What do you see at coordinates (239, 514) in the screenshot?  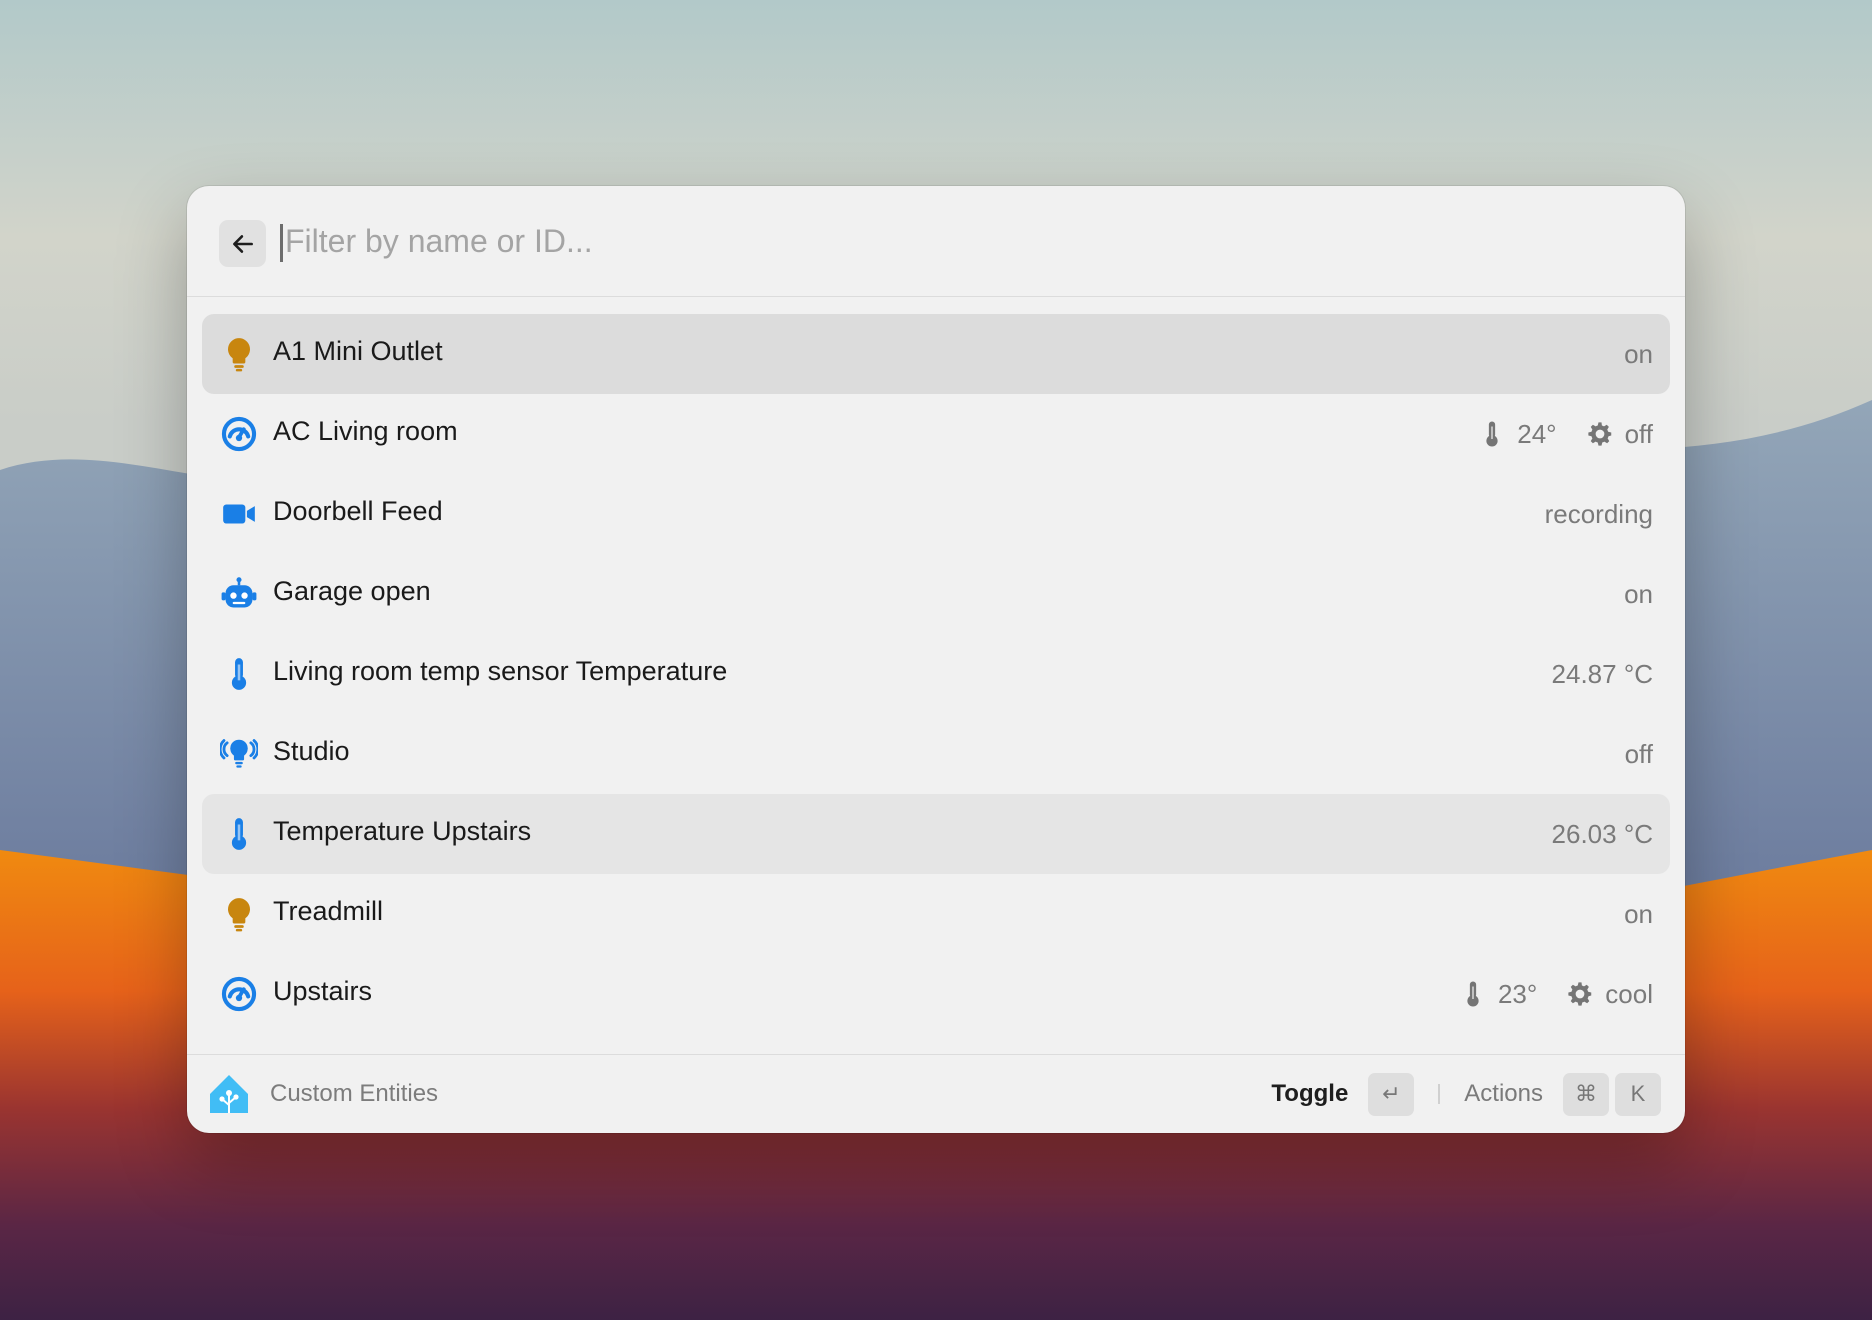 I see `video-camera-icon` at bounding box center [239, 514].